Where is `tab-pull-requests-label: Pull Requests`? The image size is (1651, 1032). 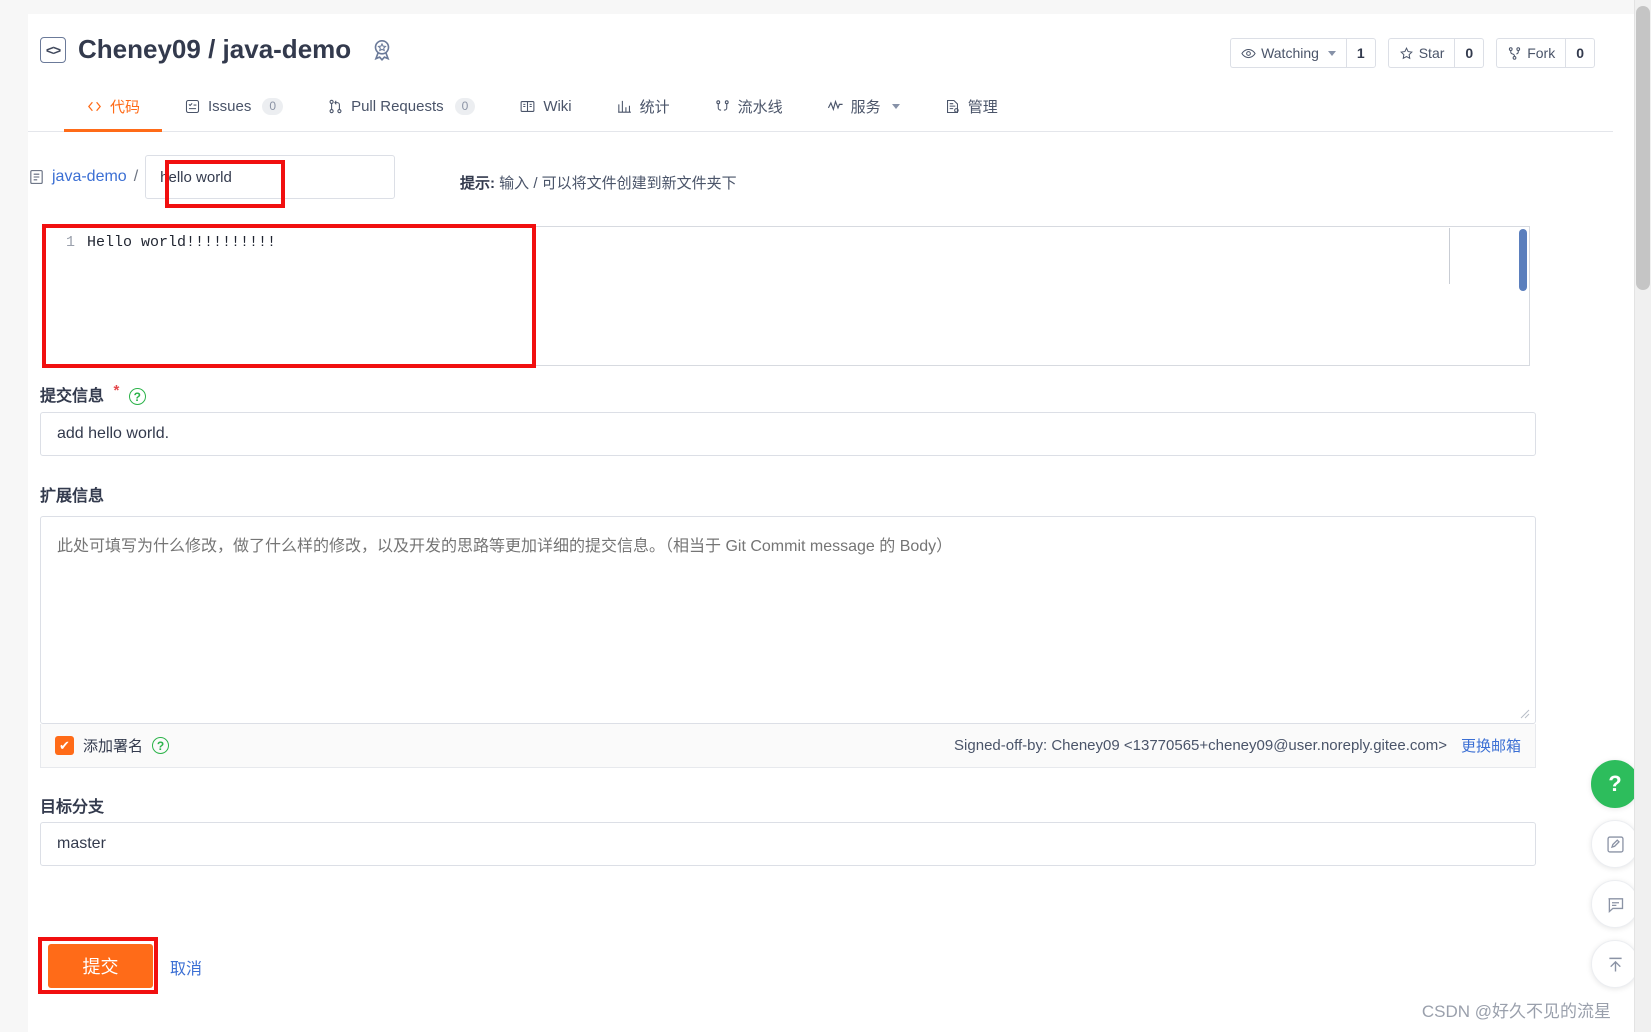 tab-pull-requests-label: Pull Requests is located at coordinates (397, 106).